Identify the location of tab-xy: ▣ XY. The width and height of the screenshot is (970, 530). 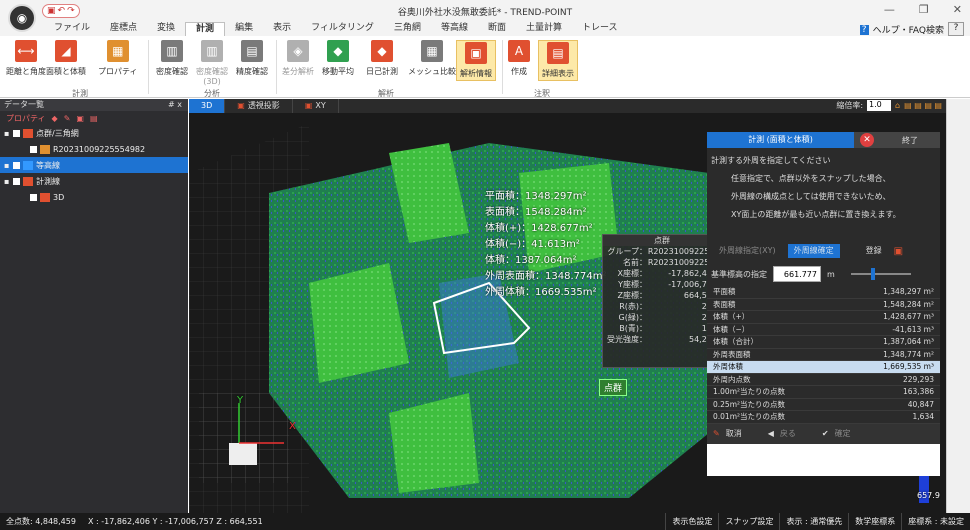
(316, 106).